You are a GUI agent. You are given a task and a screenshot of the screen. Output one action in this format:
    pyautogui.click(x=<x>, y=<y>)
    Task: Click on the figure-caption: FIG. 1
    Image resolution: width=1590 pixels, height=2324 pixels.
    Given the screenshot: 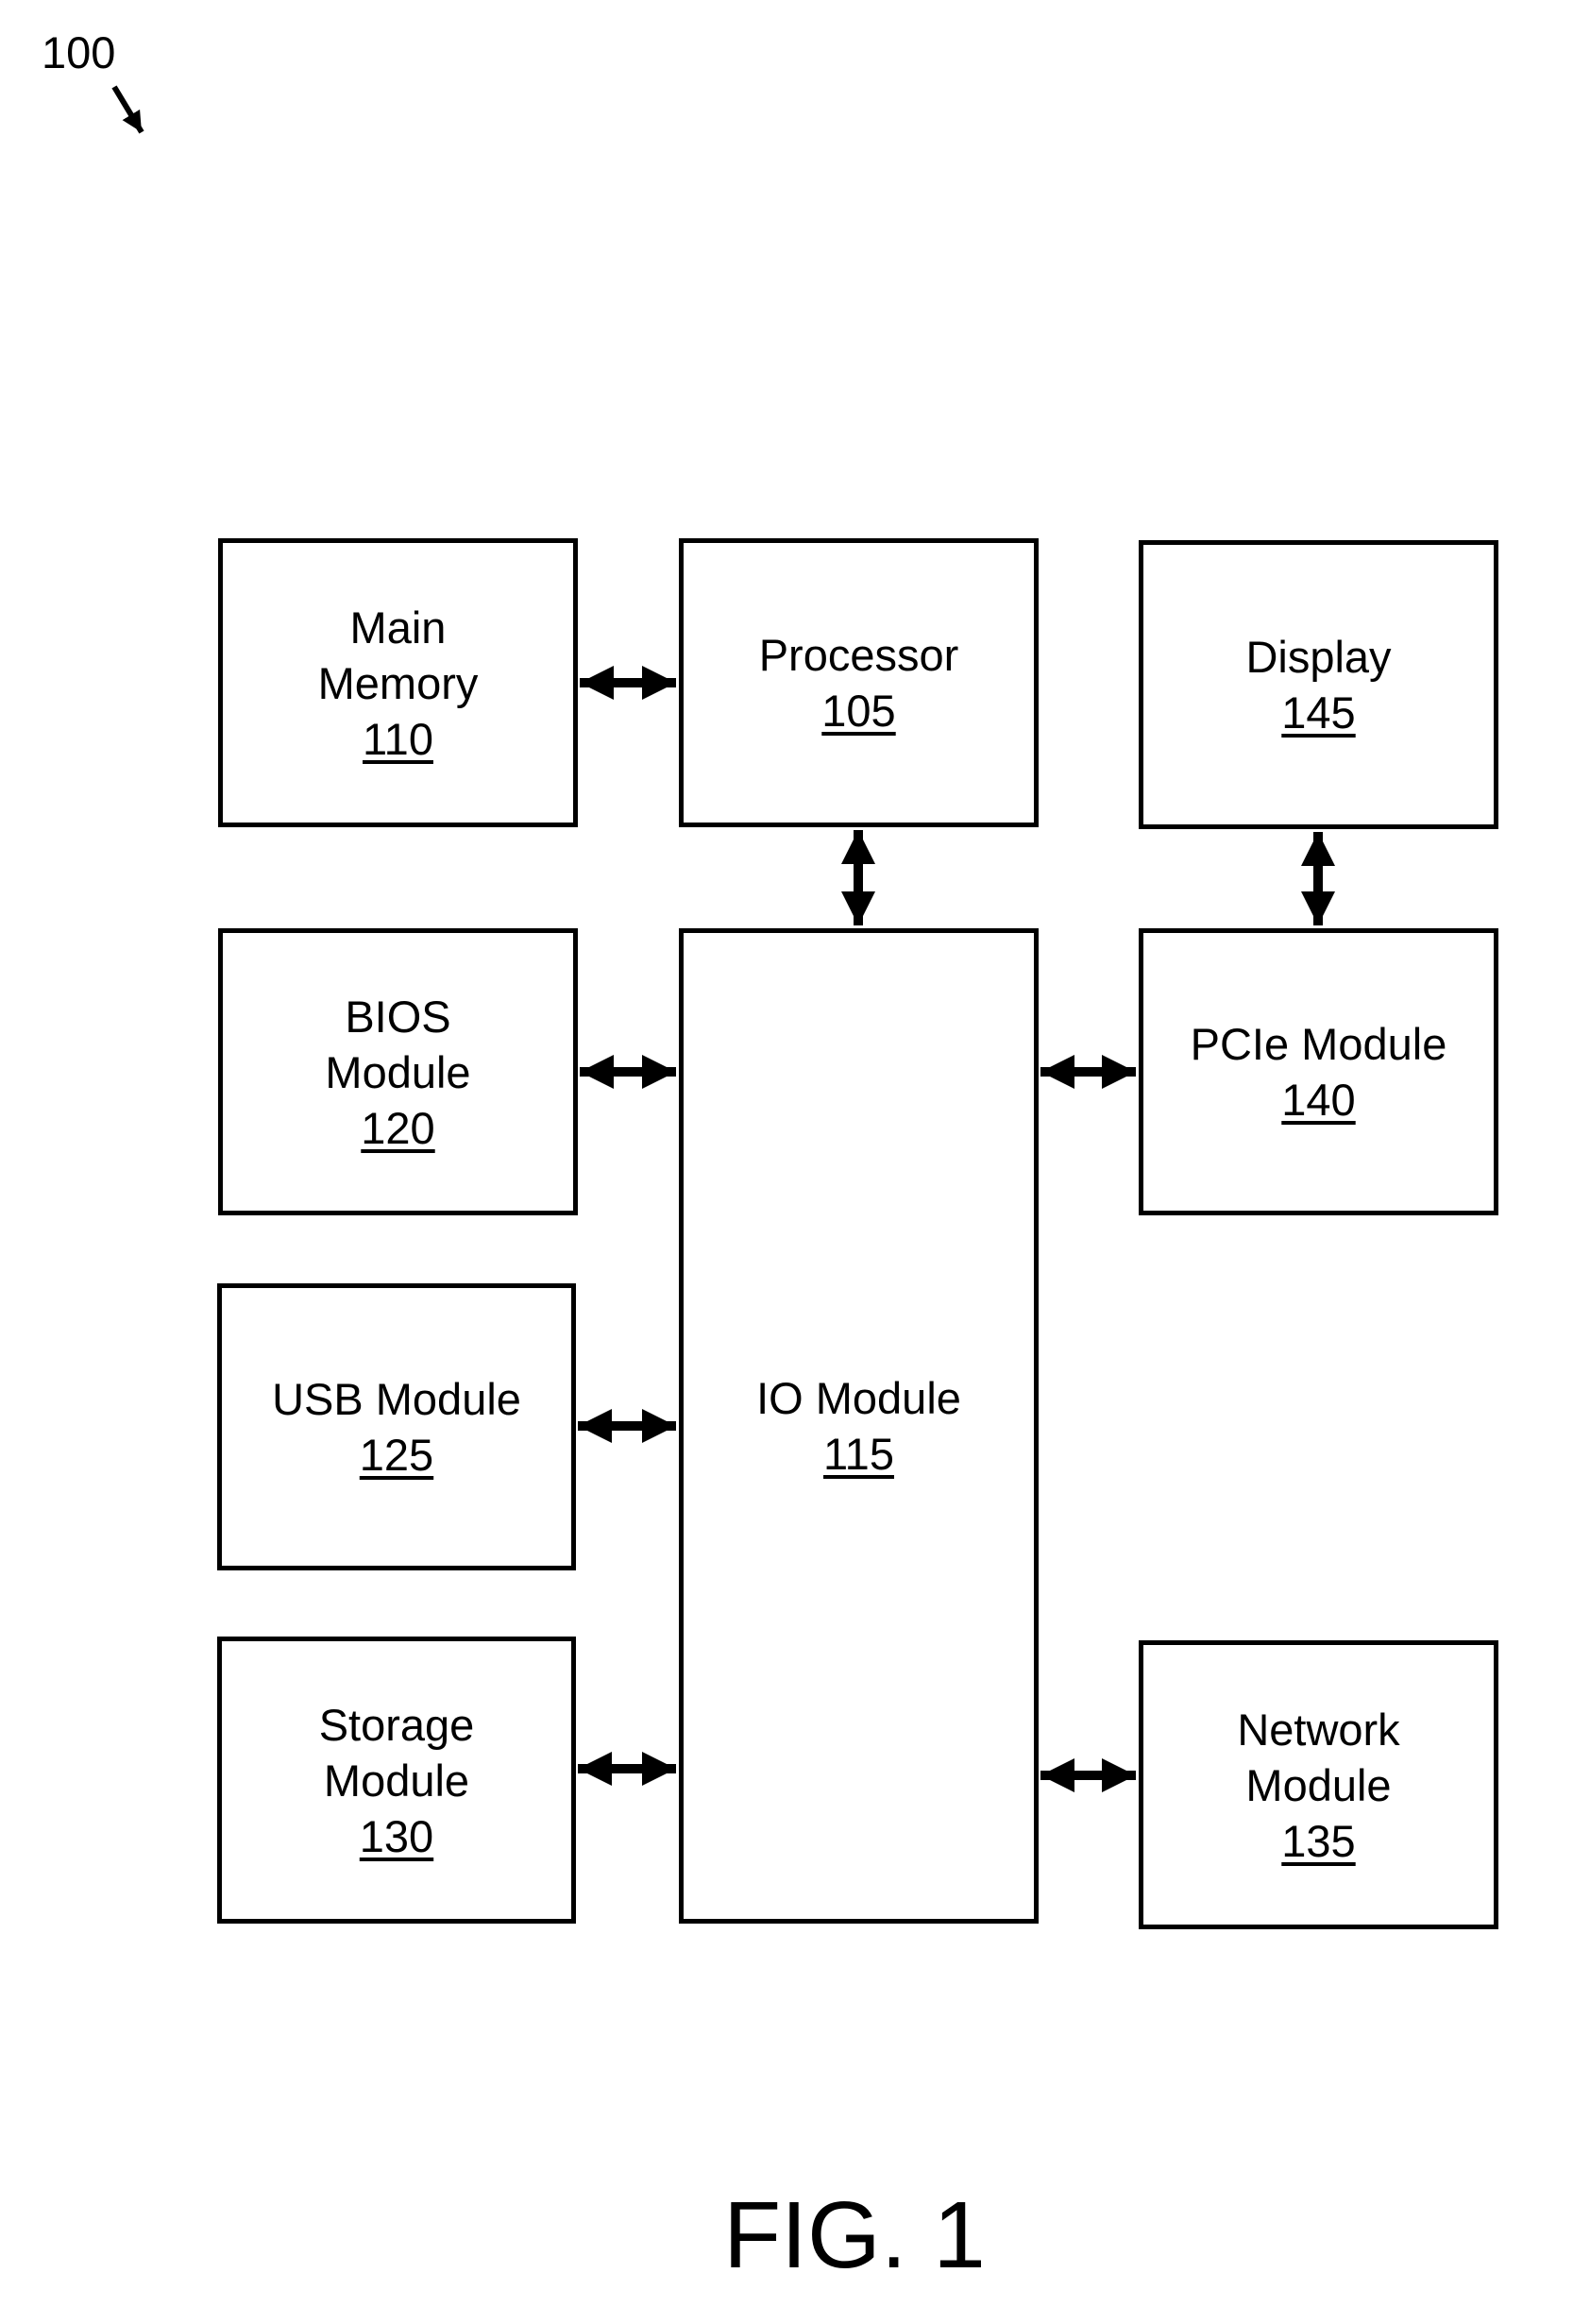 What is the action you would take?
    pyautogui.click(x=854, y=2235)
    